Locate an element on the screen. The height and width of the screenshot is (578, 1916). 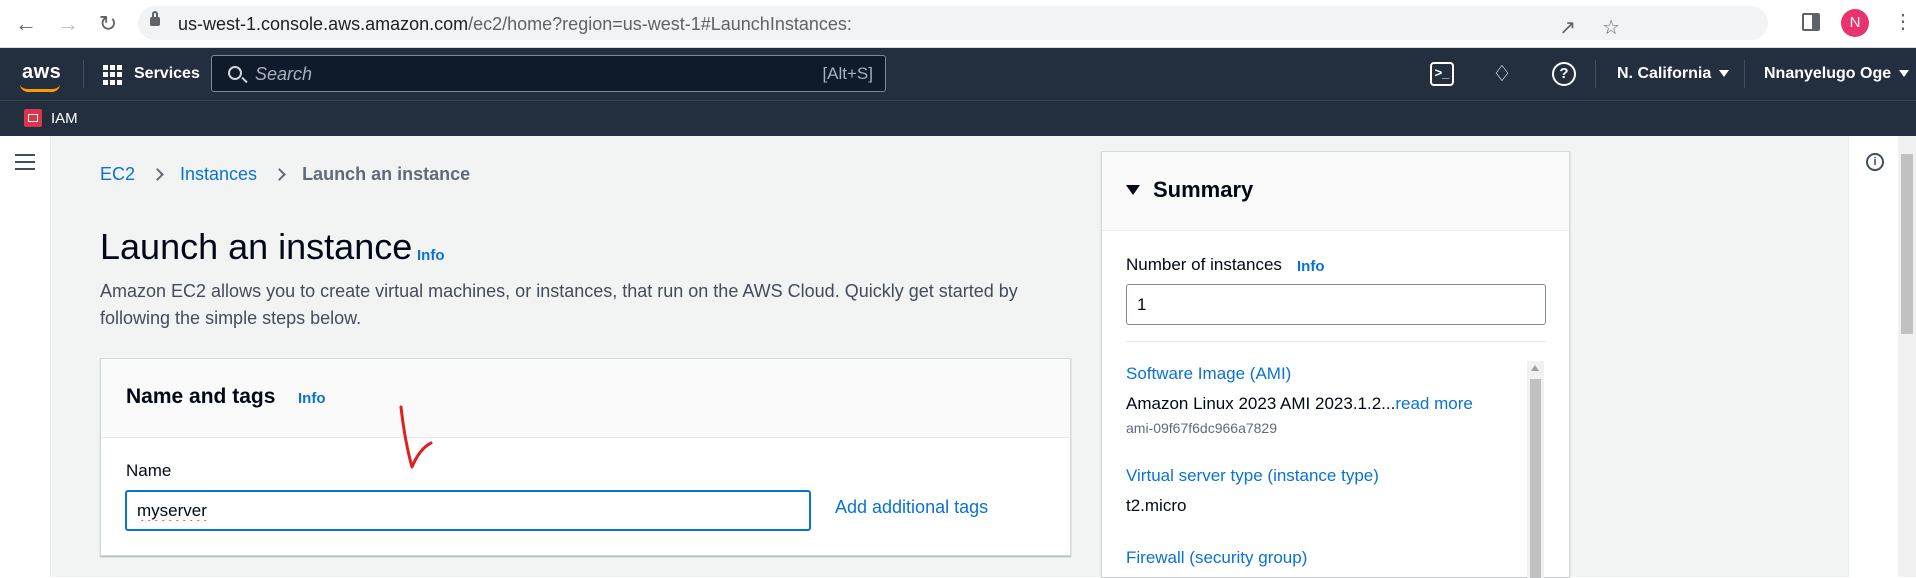
help-icon: ? is located at coordinates (1564, 74).